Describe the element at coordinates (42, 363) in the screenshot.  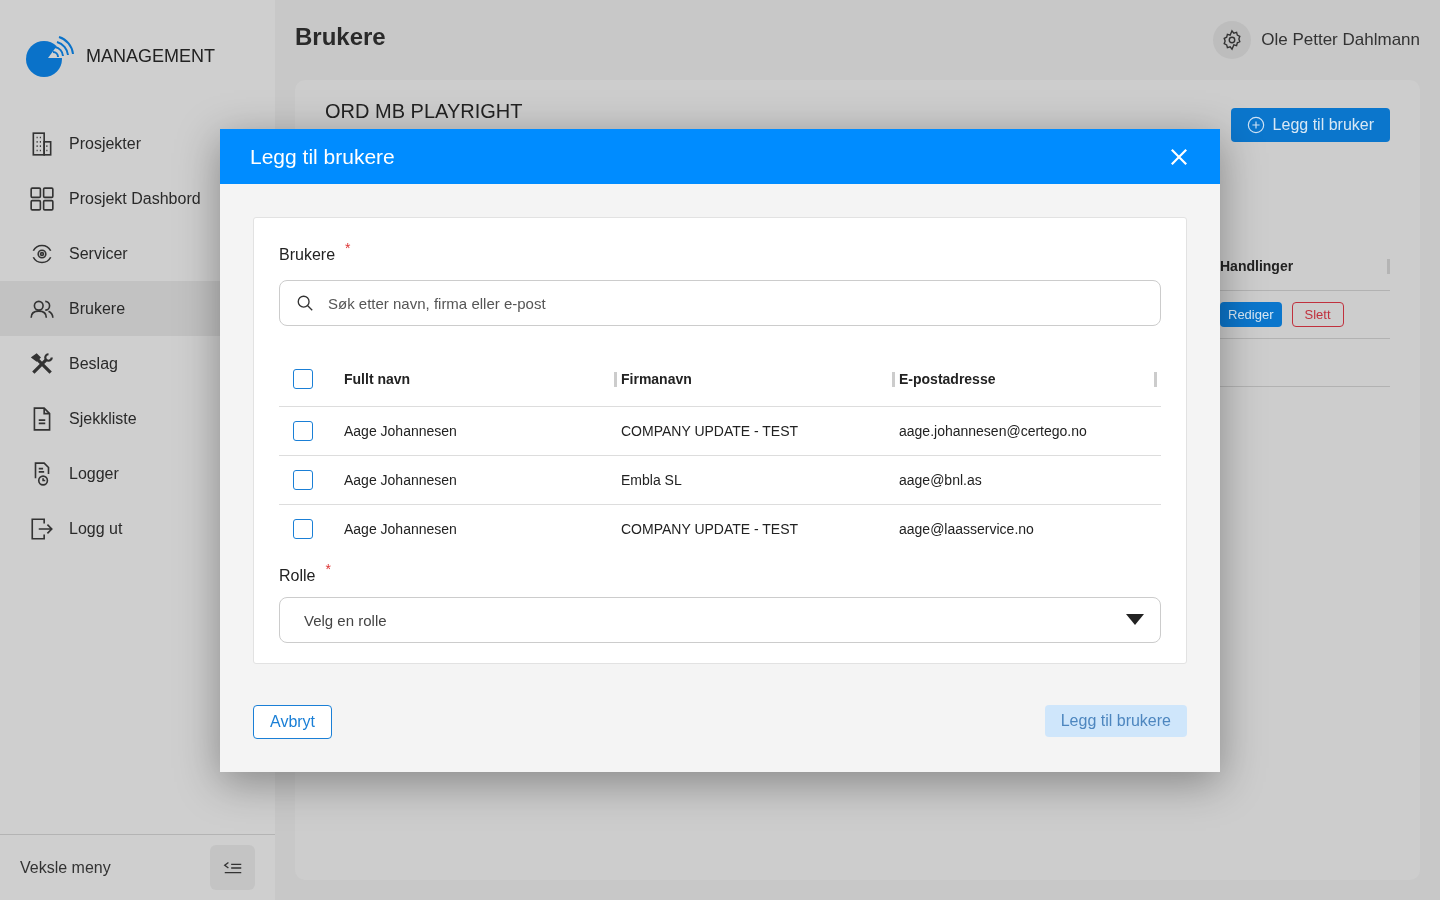
I see `tools-icon` at that location.